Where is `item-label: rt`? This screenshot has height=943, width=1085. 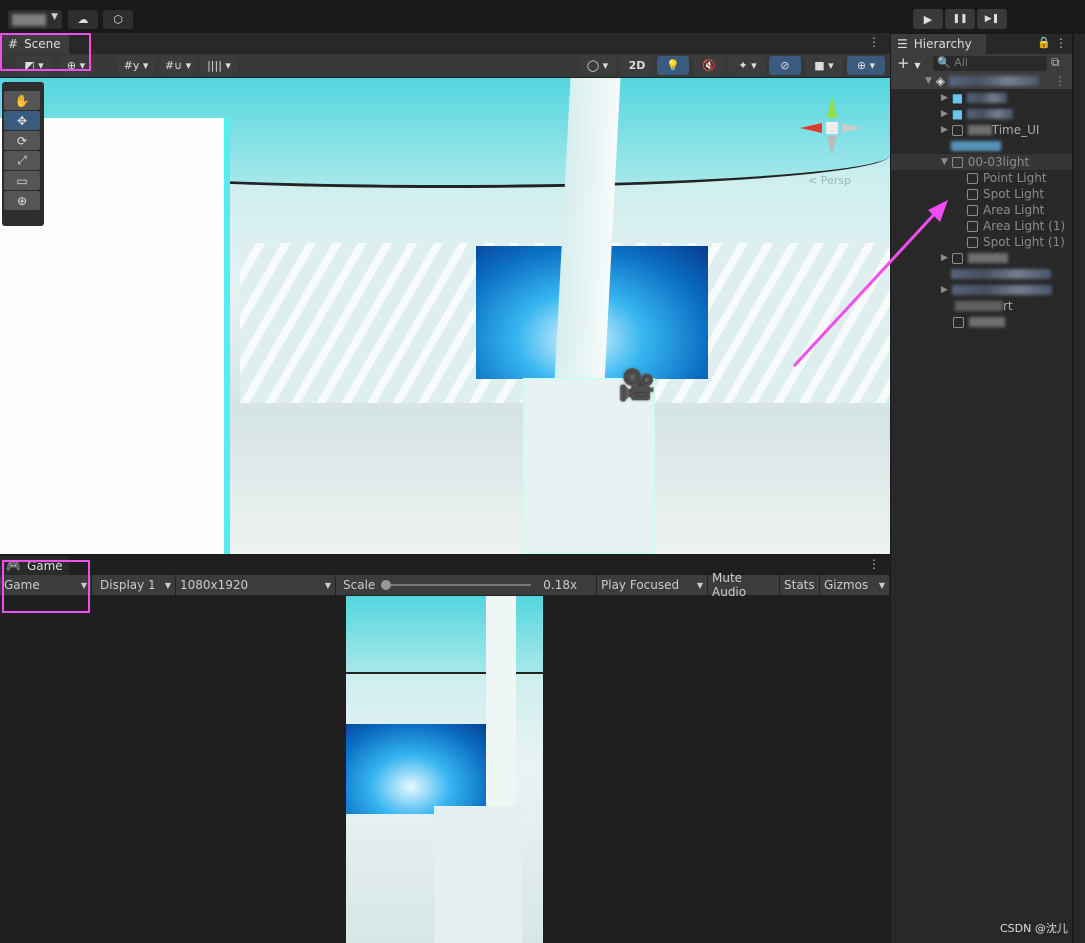
item-label: rt is located at coordinates (1008, 306).